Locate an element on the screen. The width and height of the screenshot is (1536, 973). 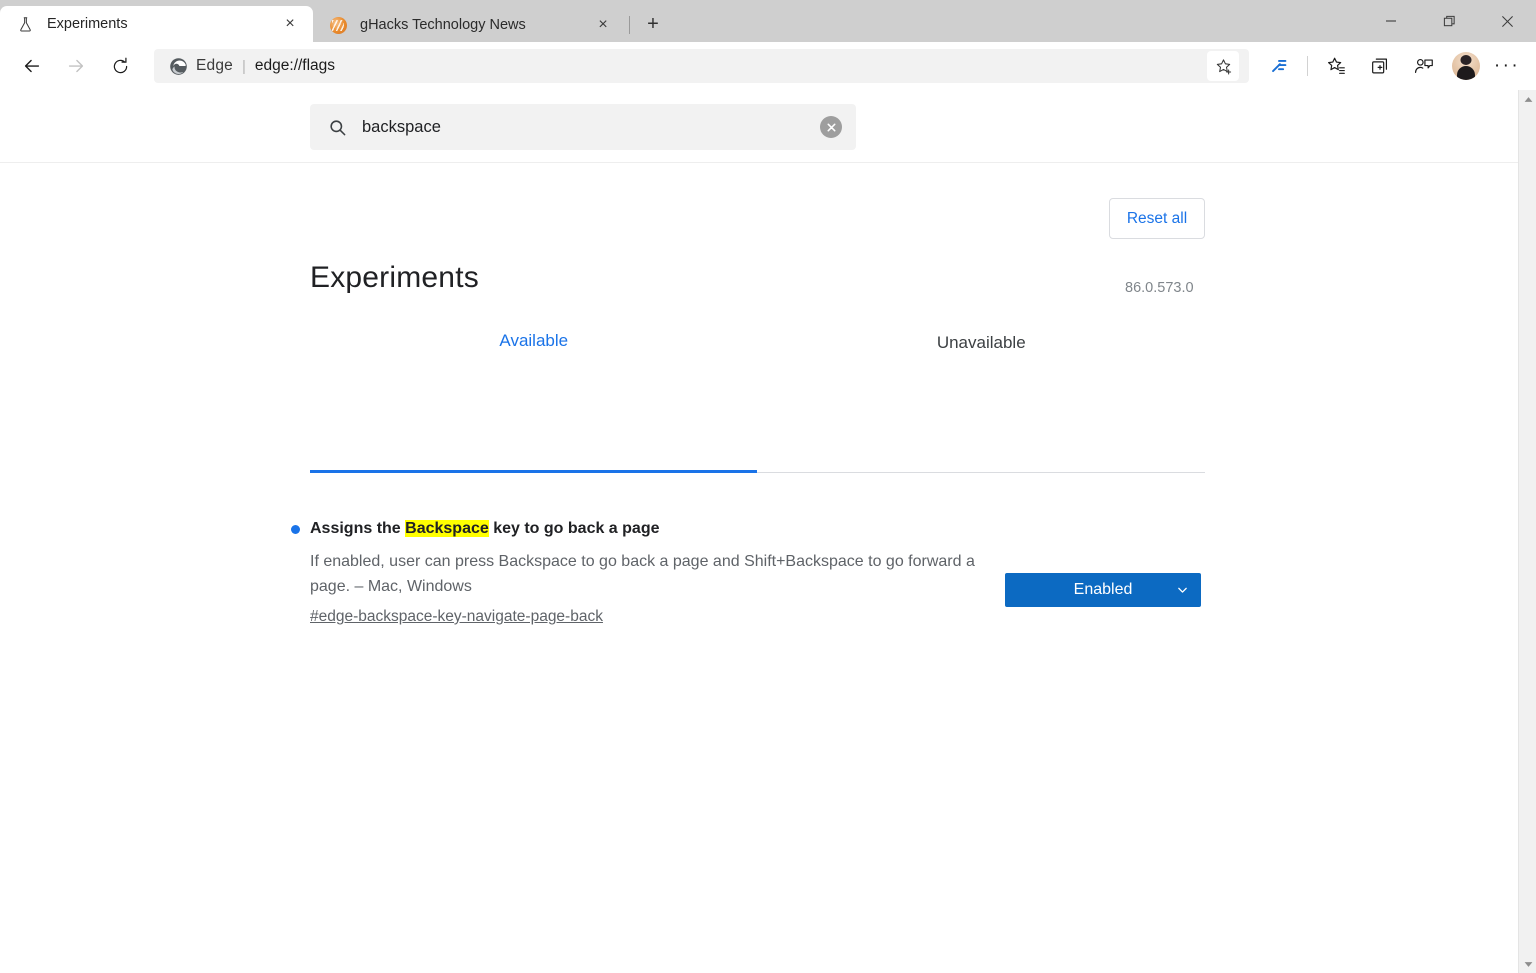
forward-button is located at coordinates (76, 66).